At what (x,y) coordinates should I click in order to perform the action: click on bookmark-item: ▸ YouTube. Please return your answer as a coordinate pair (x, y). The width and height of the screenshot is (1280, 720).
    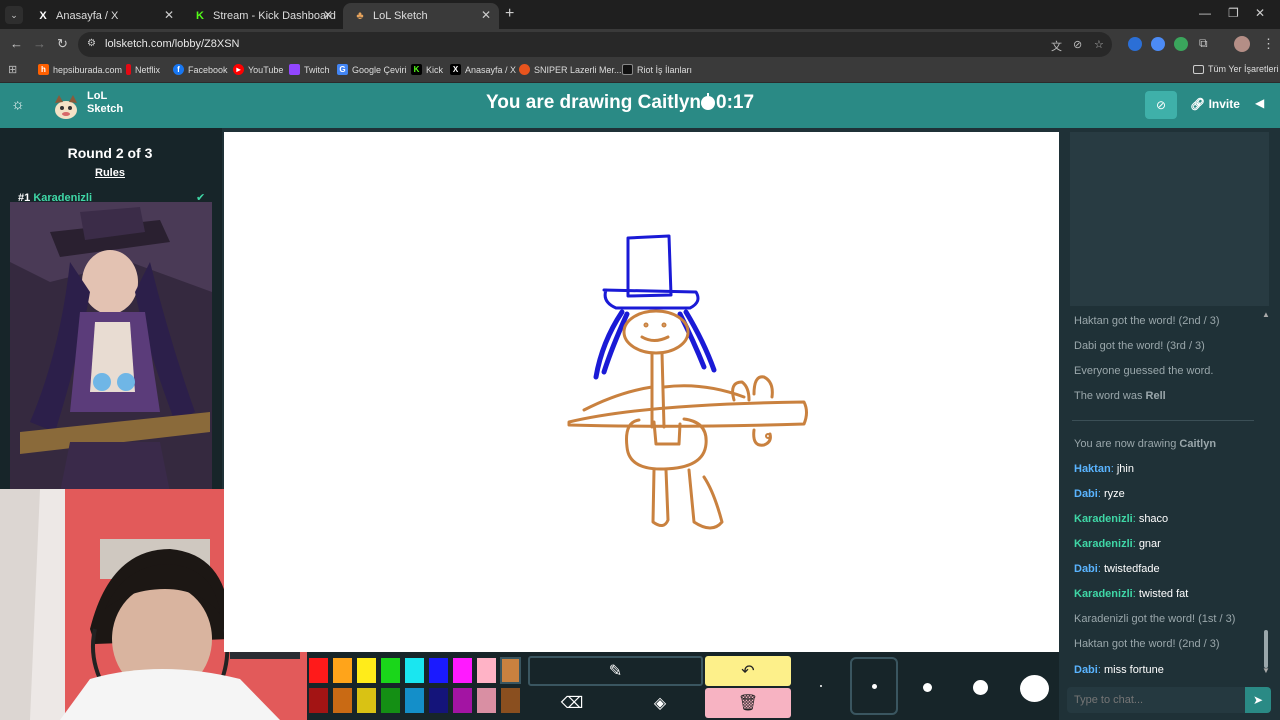
    Looking at the image, I should click on (258, 69).